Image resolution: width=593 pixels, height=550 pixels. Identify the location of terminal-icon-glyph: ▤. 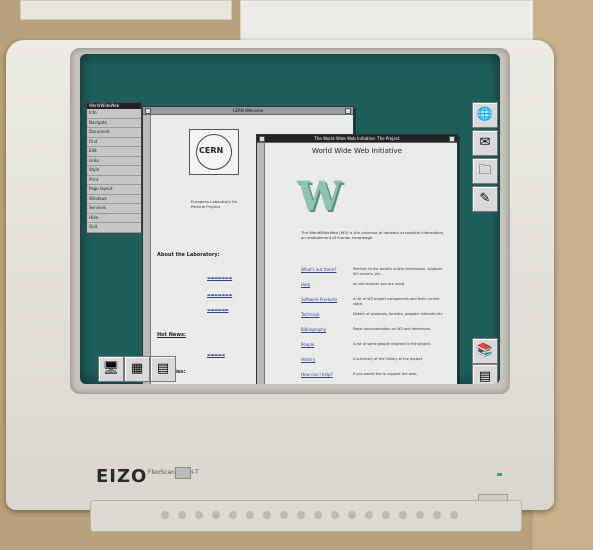
(485, 376).